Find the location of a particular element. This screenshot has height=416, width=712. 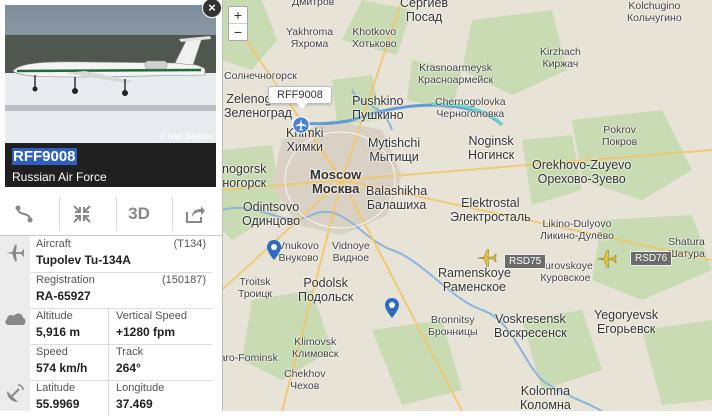

city-label: Balashikha Балашиха is located at coordinates (397, 198).